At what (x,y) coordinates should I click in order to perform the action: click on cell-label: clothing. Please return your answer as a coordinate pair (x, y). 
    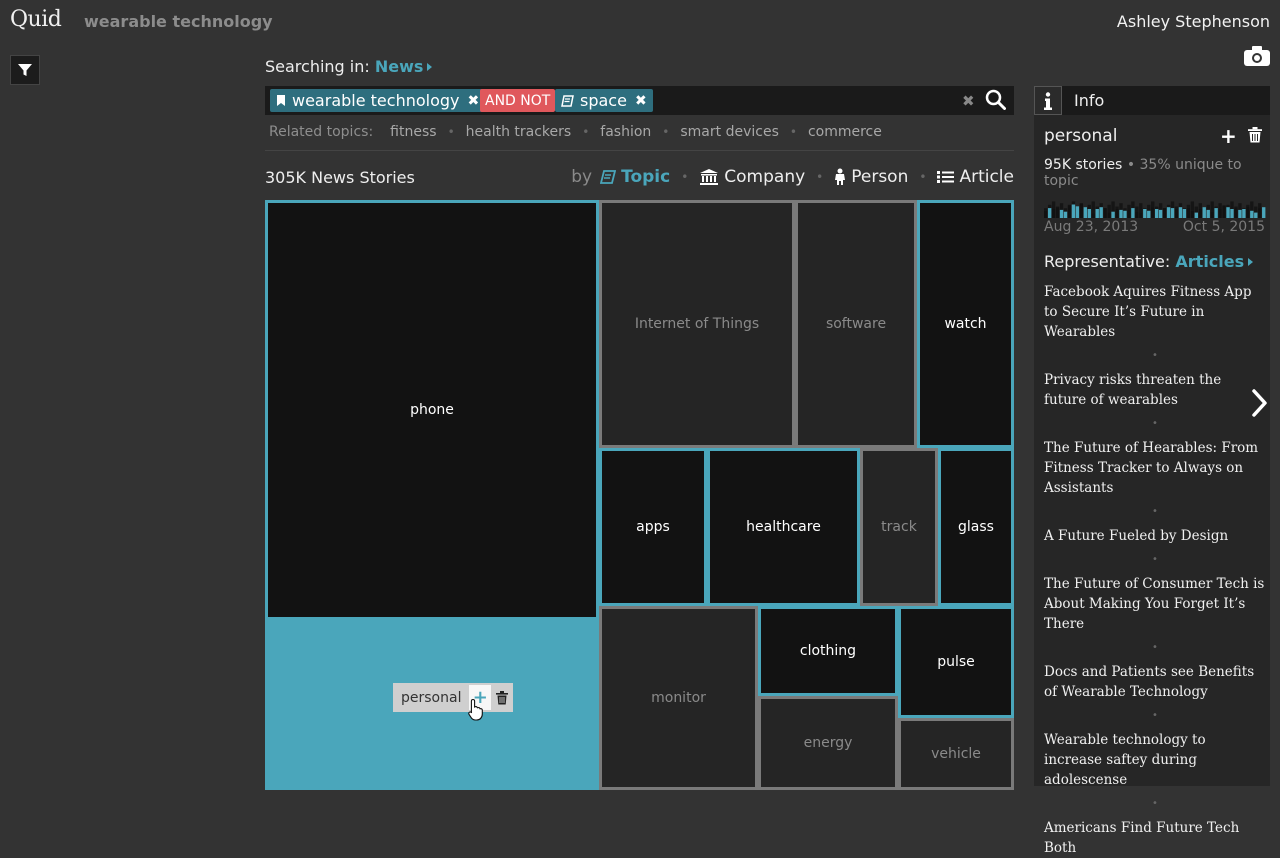
    Looking at the image, I should click on (828, 651).